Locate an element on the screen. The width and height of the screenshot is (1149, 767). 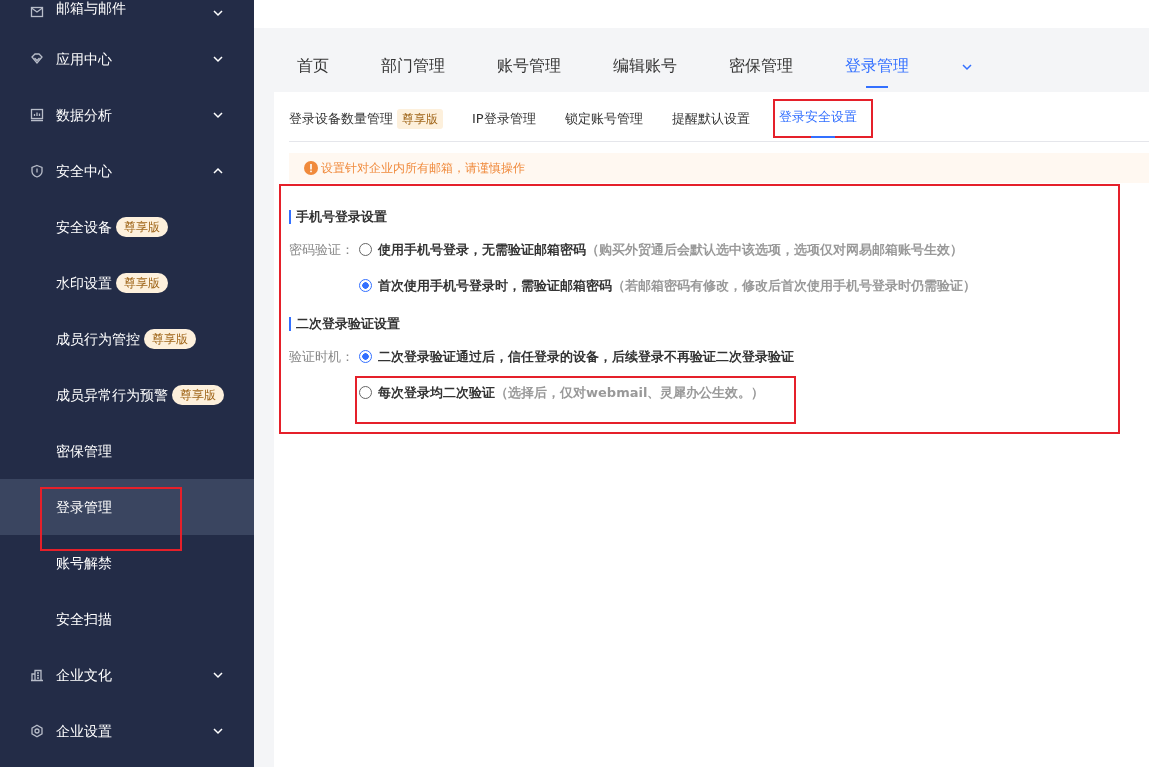
alert-text: 设置针对企业内所有邮箱，请谨慎操作 is located at coordinates (423, 168).